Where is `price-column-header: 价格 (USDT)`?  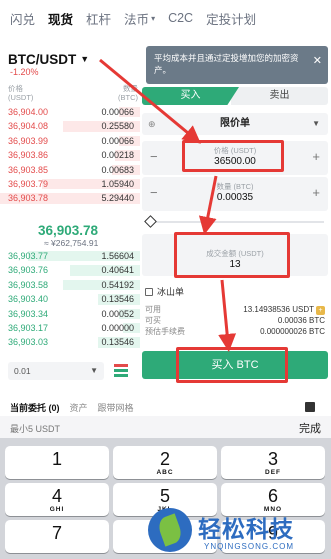 price-column-header: 价格 (USDT) is located at coordinates (20, 93).